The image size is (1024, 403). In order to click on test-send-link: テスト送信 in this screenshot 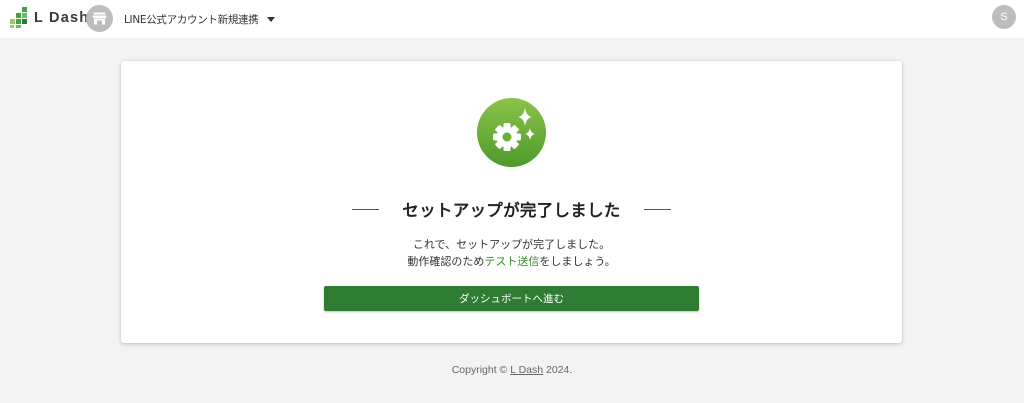, I will do `click(511, 261)`.